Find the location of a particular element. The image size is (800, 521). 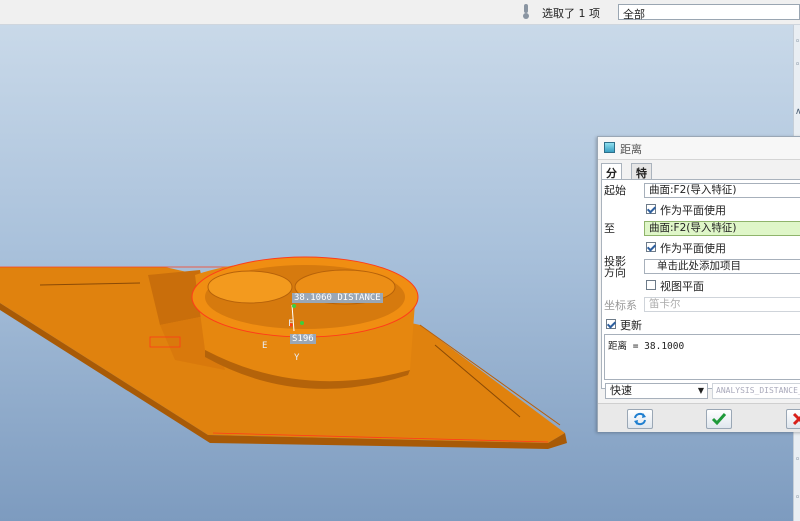

checkmark-icon is located at coordinates (719, 419).